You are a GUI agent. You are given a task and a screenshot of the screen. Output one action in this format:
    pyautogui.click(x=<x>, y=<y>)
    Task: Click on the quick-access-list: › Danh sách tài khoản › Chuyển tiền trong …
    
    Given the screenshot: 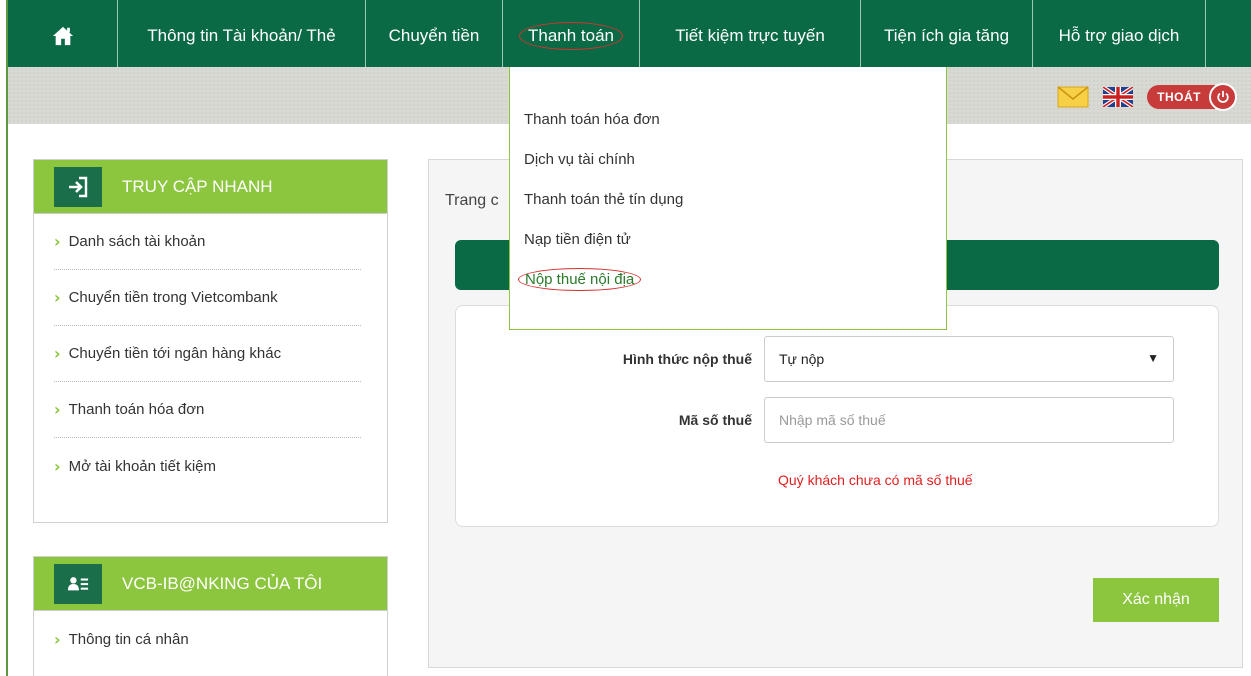 What is the action you would take?
    pyautogui.click(x=210, y=354)
    